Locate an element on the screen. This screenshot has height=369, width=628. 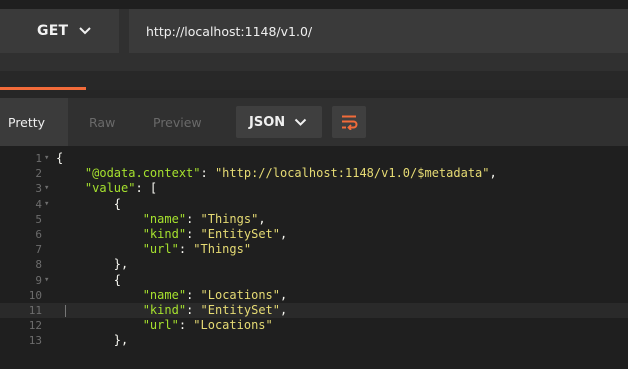
line-number: 10 is located at coordinates (35, 295).